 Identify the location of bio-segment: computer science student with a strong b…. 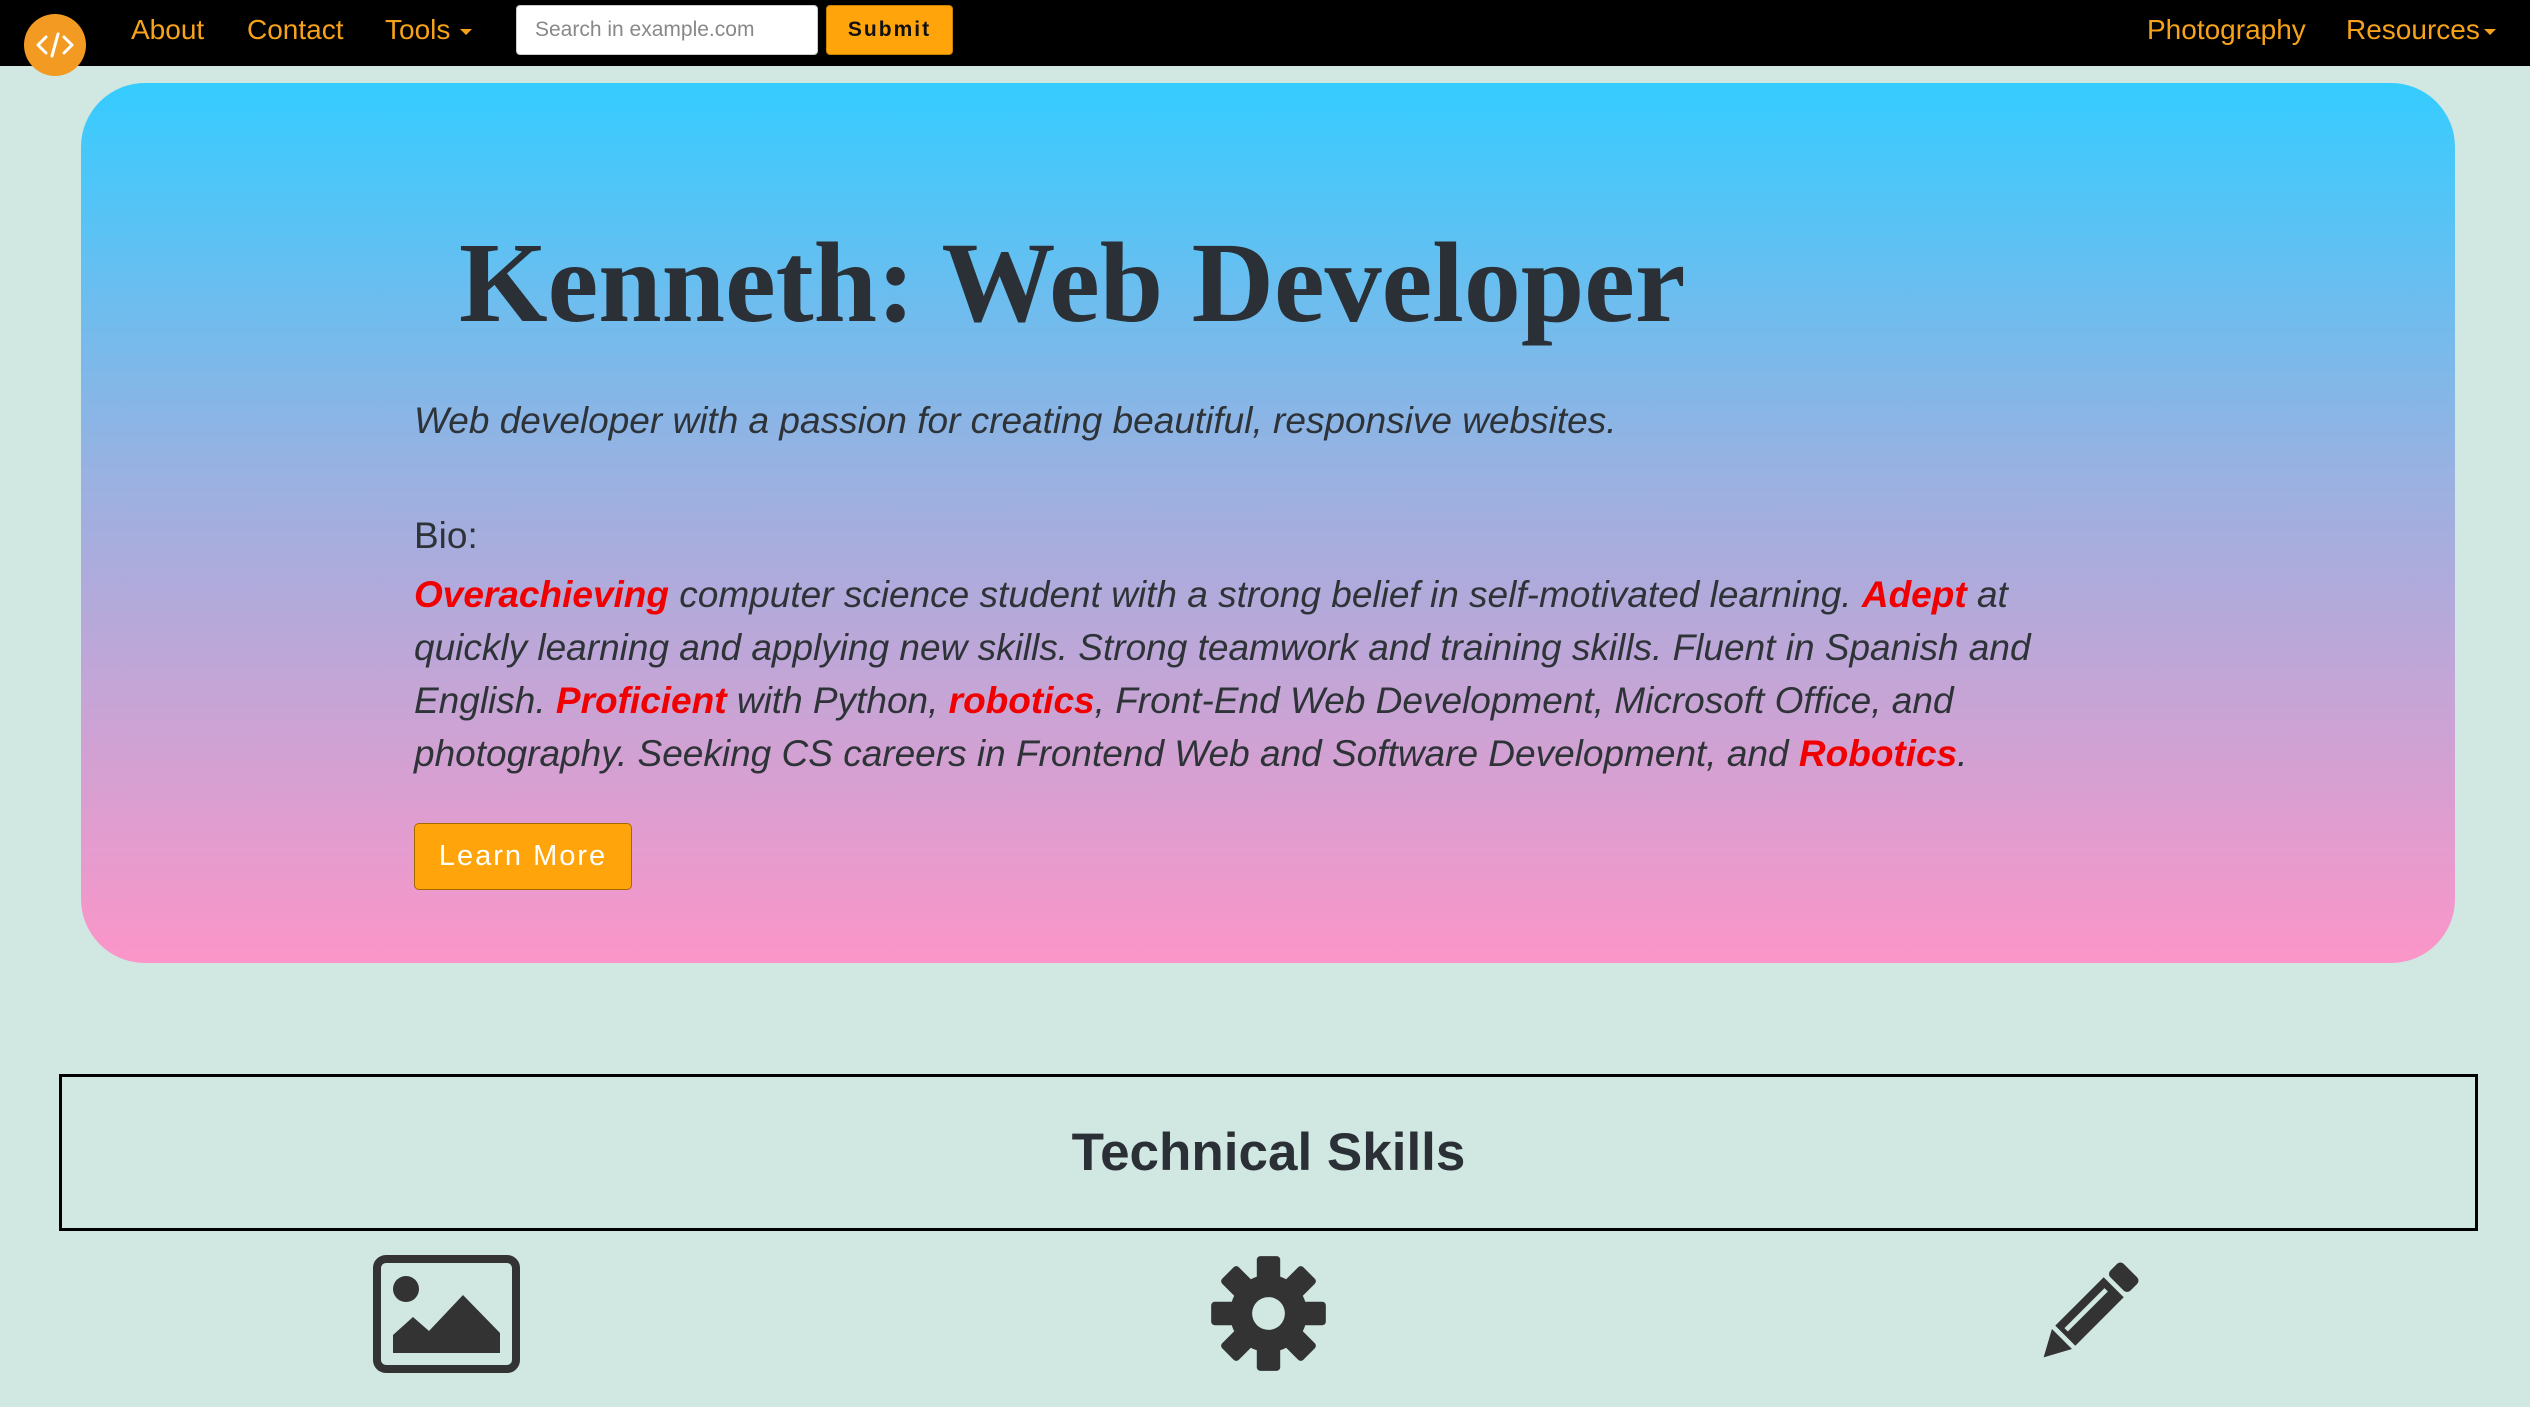
(1265, 594).